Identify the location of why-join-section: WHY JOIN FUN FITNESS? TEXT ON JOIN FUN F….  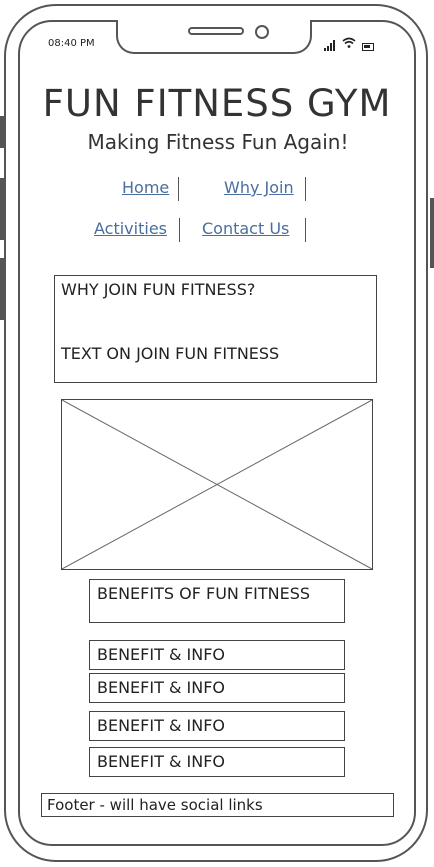
(215, 329).